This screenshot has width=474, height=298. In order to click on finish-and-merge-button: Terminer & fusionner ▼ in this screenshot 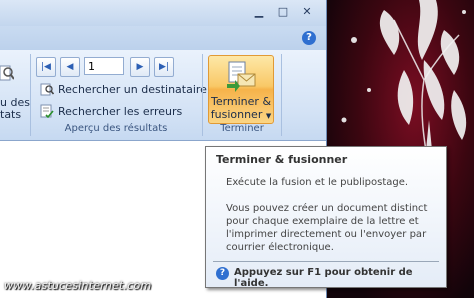, I will do `click(241, 89)`.